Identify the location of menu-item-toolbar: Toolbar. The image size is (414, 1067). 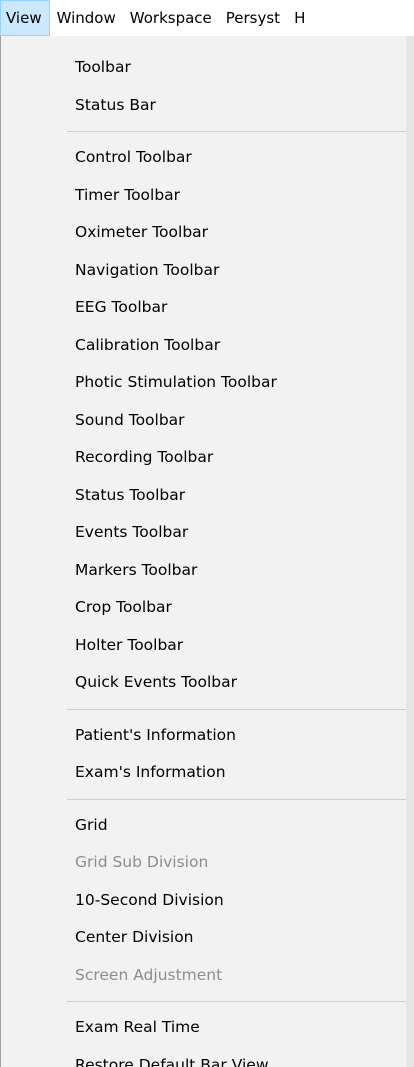
(206, 68).